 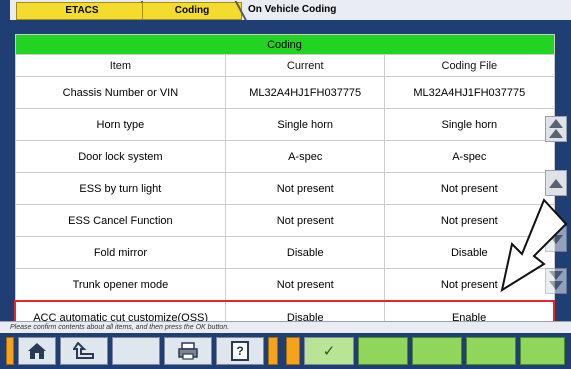 What do you see at coordinates (469, 124) in the screenshot?
I see `cell-coding-file: Single horn` at bounding box center [469, 124].